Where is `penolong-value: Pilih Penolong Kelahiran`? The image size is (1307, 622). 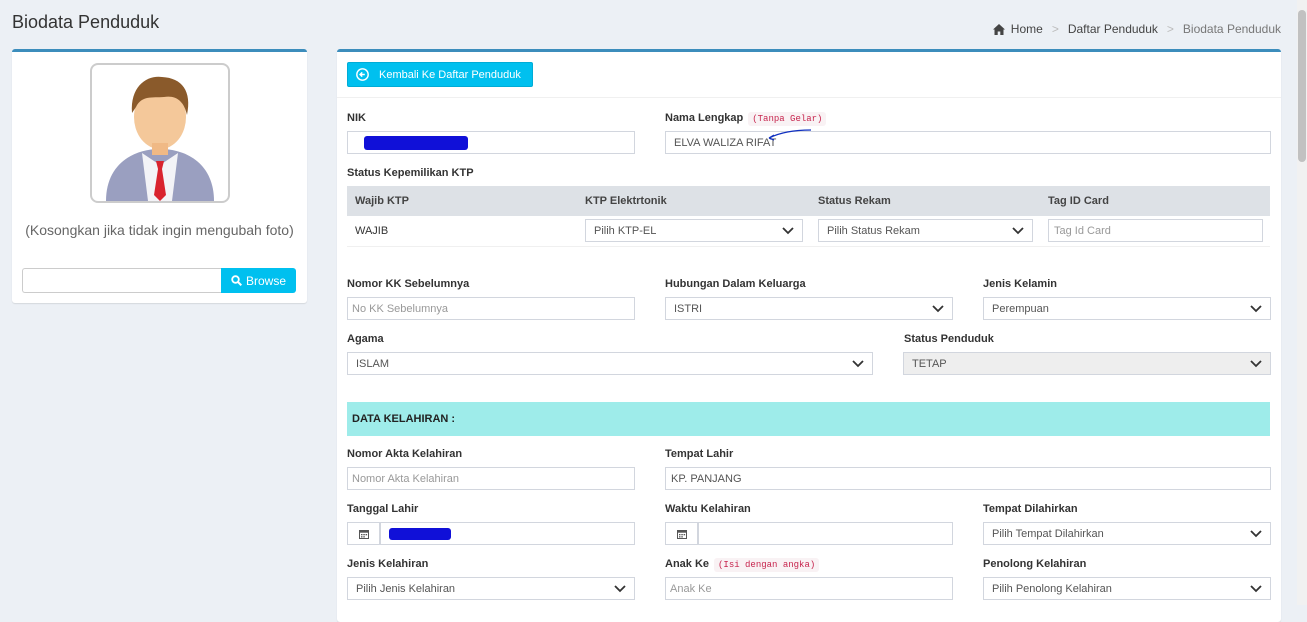
penolong-value: Pilih Penolong Kelahiran is located at coordinates (1052, 588).